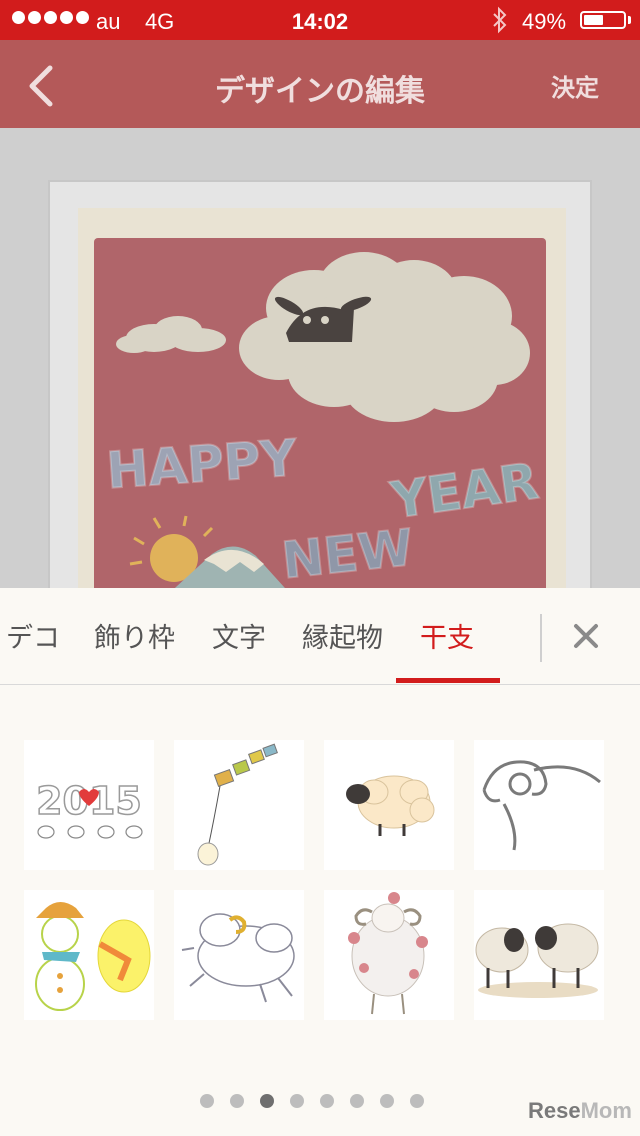 The height and width of the screenshot is (1136, 640). I want to click on sheep-kite-icon, so click(237, 804).